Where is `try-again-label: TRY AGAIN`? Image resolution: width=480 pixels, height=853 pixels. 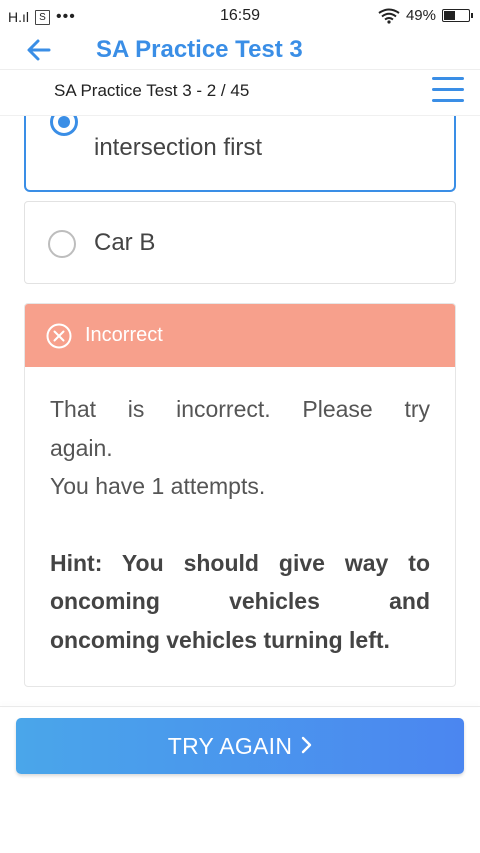
try-again-label: TRY AGAIN is located at coordinates (230, 746).